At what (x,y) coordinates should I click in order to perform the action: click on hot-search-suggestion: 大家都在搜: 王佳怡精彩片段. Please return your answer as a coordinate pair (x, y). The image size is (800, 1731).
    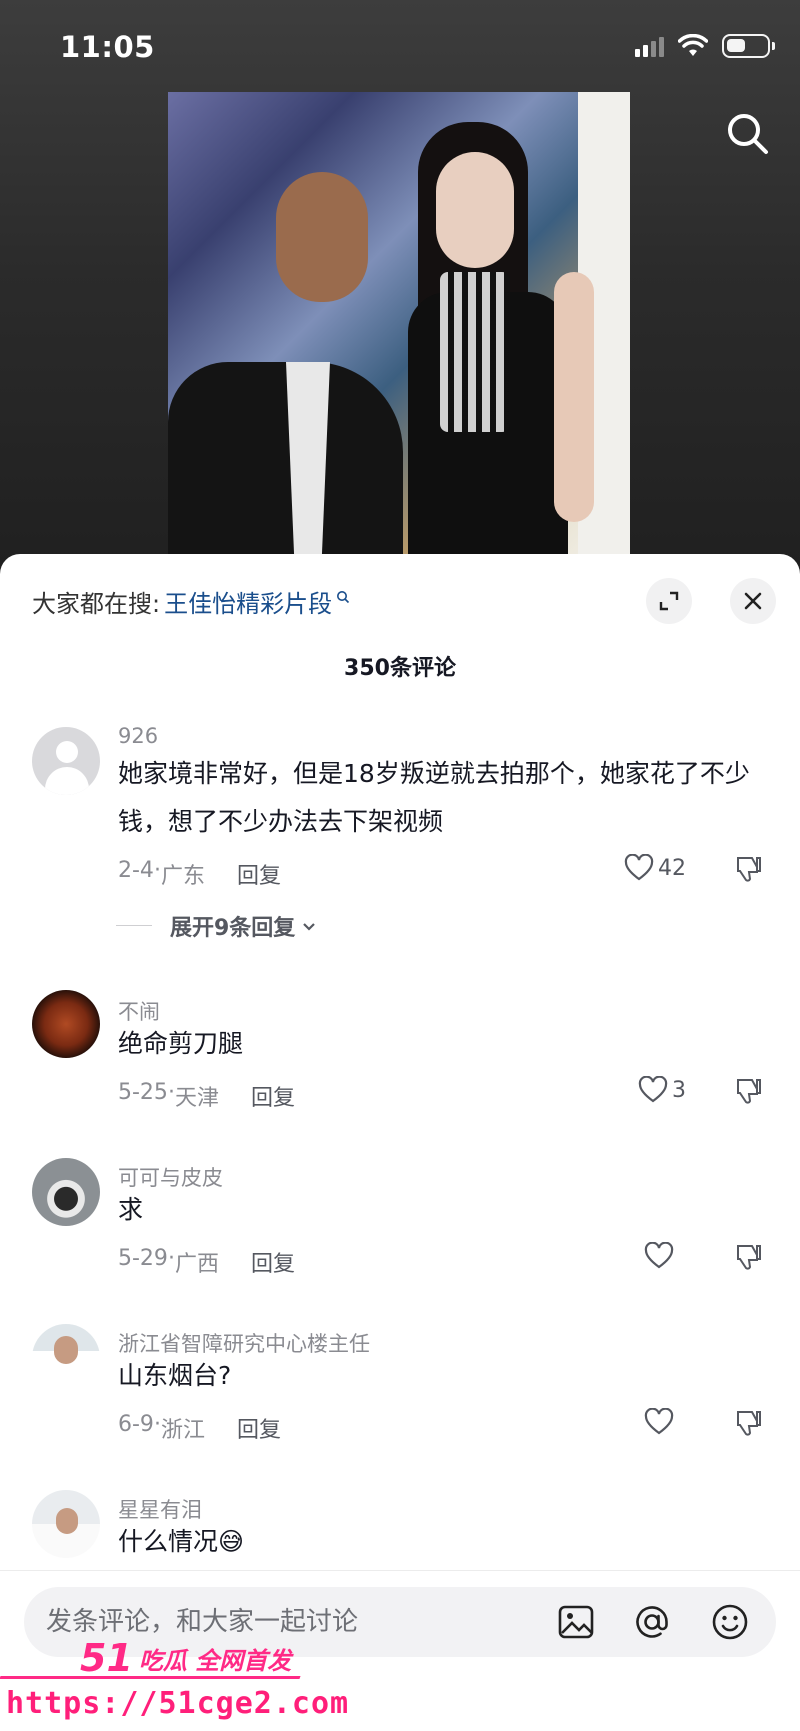
    Looking at the image, I should click on (191, 601).